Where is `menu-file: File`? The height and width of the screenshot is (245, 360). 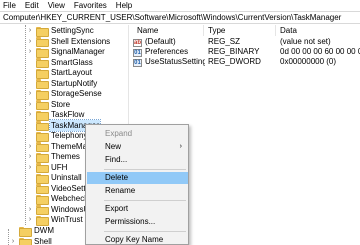 menu-file: File is located at coordinates (9, 5).